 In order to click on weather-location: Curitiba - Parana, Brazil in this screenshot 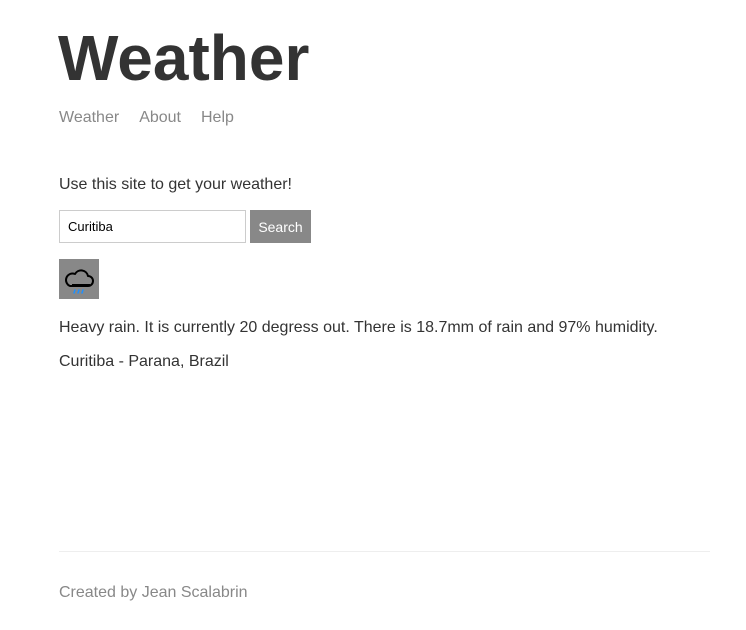, I will do `click(144, 361)`.